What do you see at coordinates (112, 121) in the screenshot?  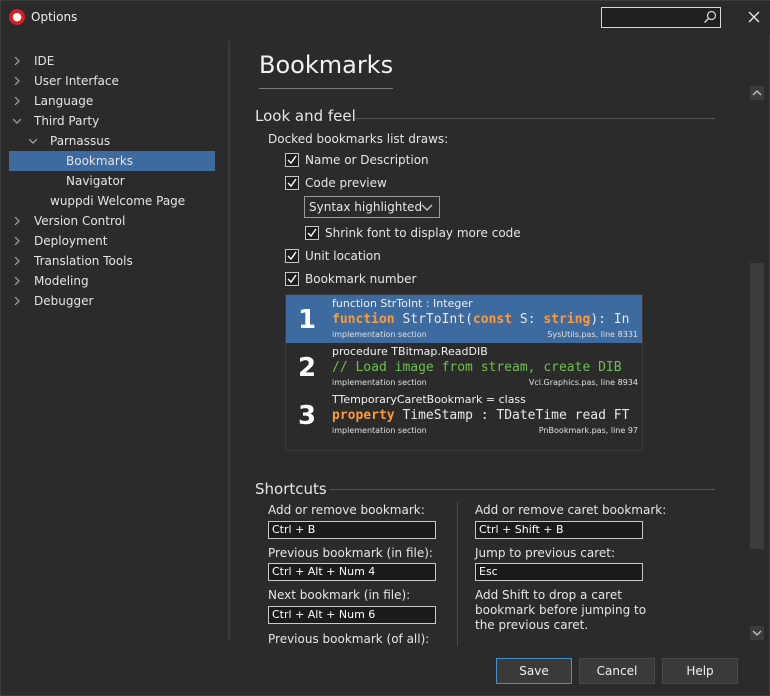 I see `tree-item: Third Party` at bounding box center [112, 121].